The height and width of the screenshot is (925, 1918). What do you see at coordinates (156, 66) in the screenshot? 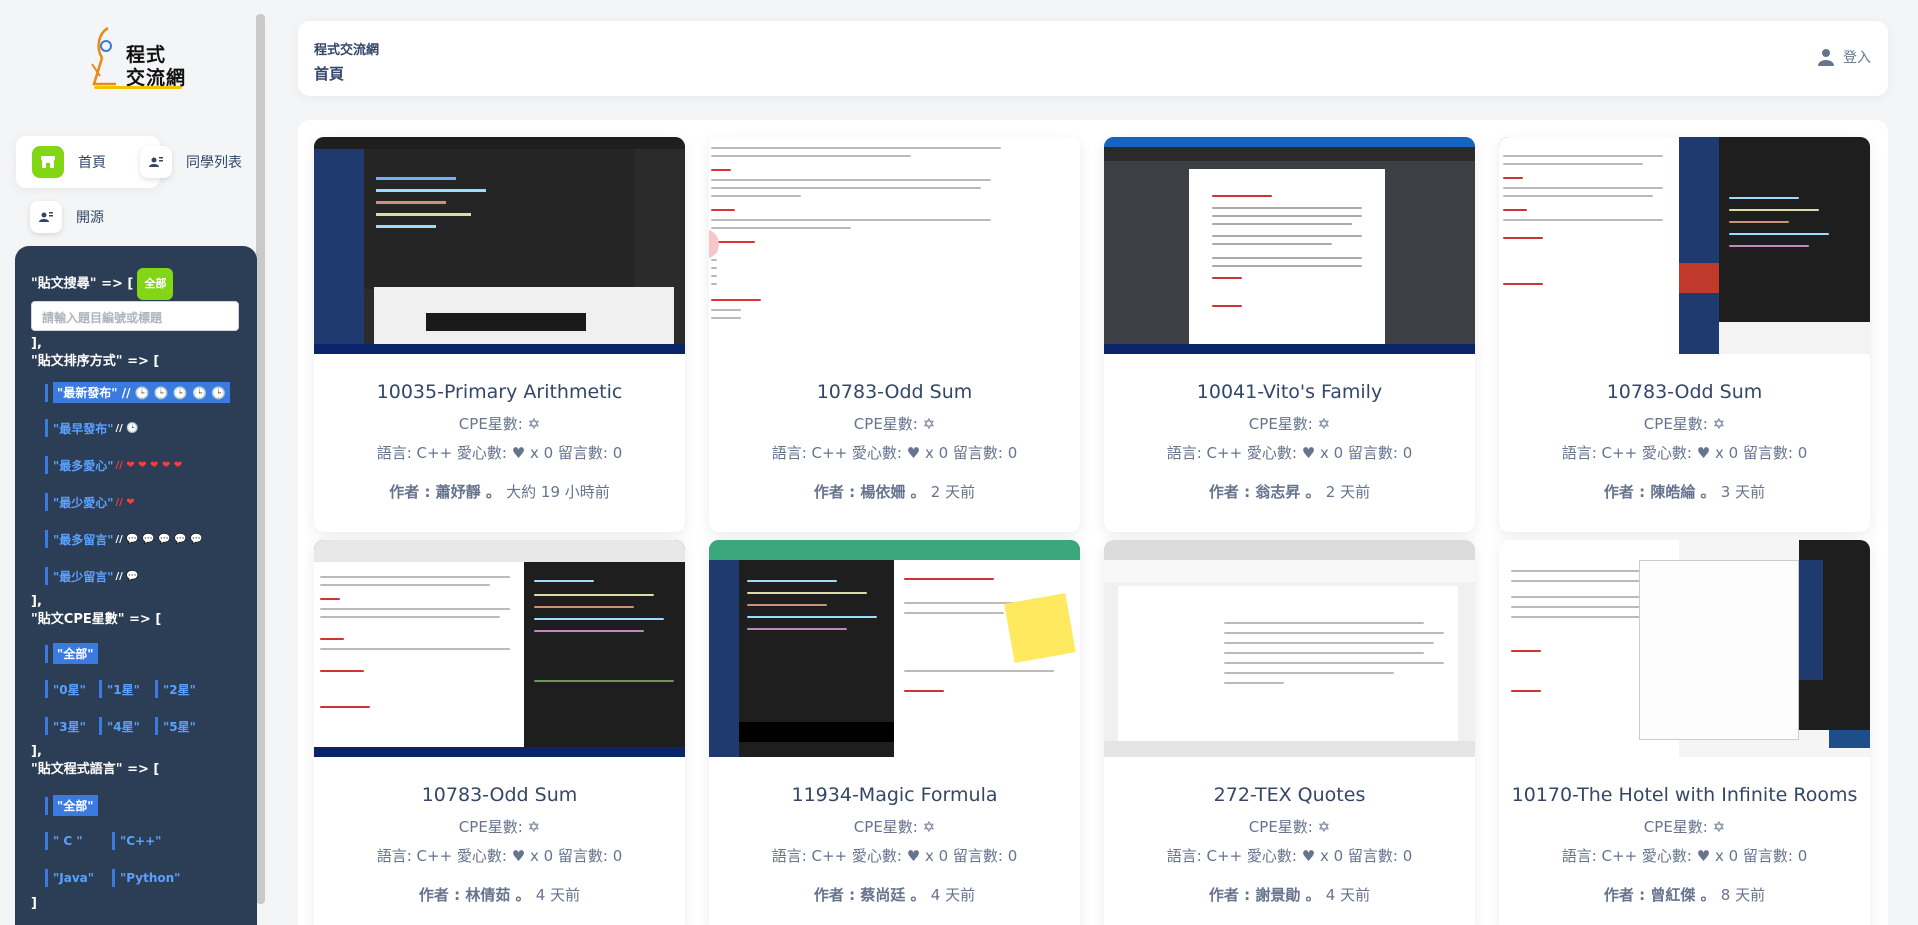
I see `logo-text: 程式 交流網` at bounding box center [156, 66].